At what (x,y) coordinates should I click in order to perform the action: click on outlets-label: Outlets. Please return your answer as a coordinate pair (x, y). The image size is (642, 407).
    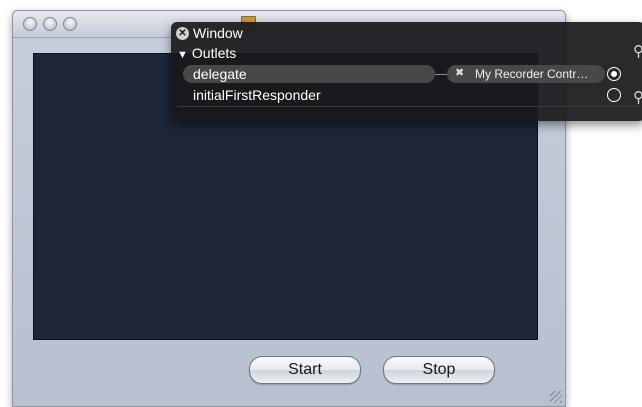
    Looking at the image, I should click on (214, 53).